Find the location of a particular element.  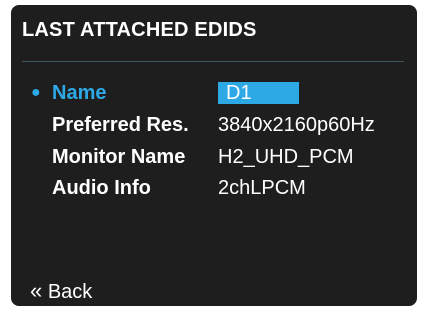

back-button: « Back is located at coordinates (61, 291).